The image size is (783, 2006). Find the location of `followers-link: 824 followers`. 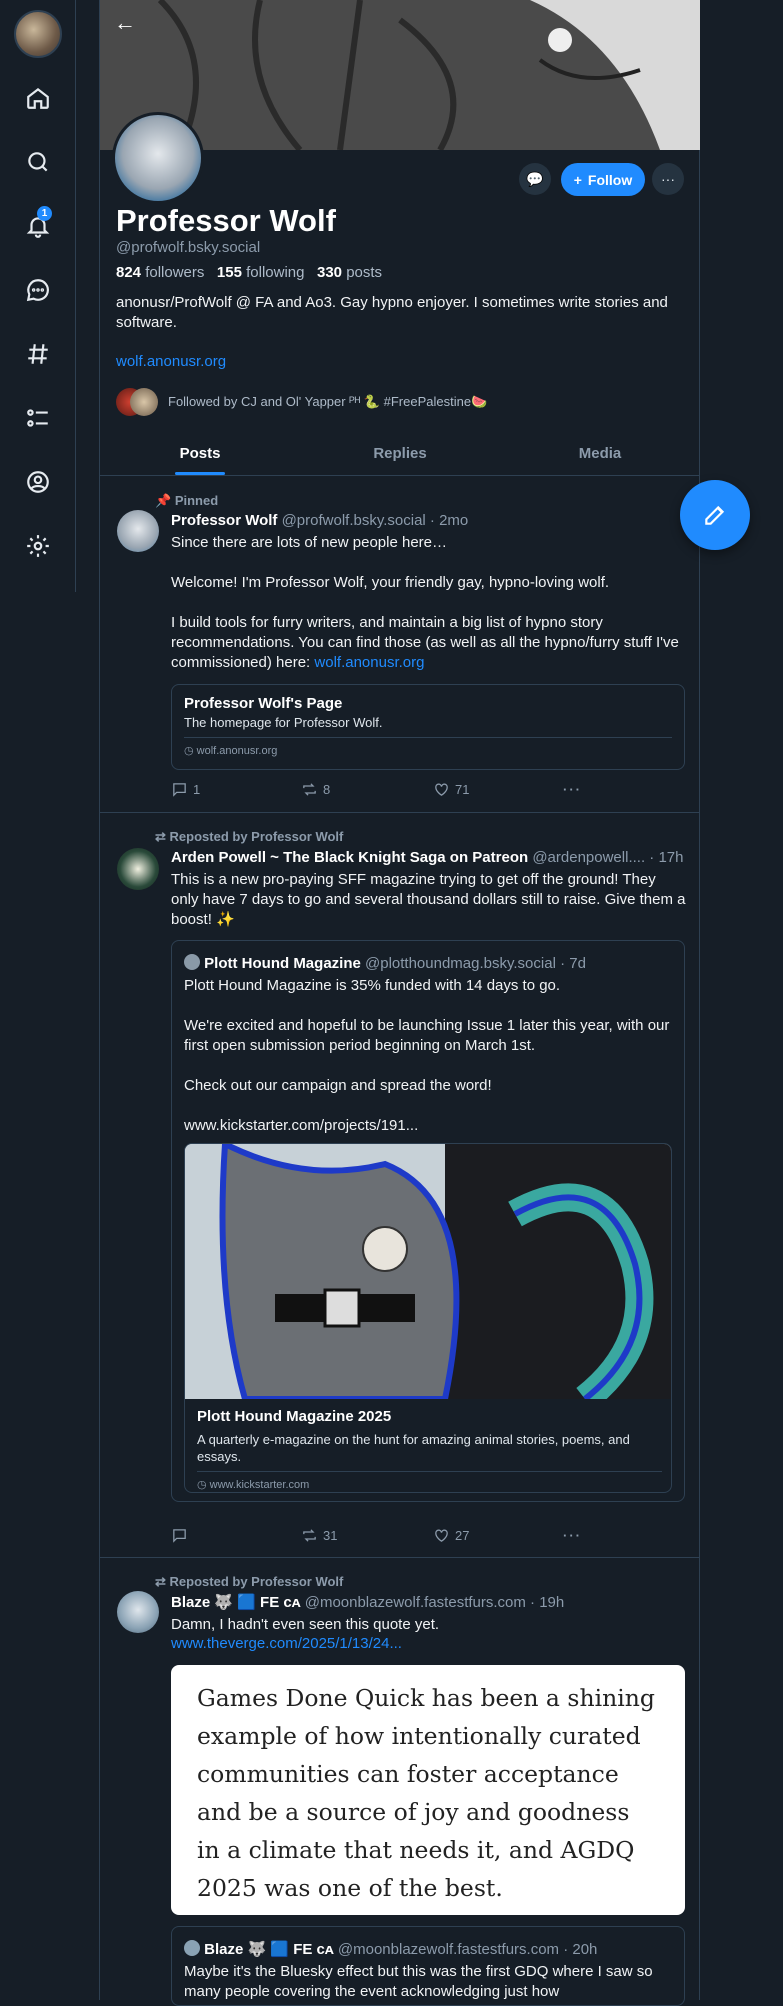

followers-link: 824 followers is located at coordinates (160, 272).